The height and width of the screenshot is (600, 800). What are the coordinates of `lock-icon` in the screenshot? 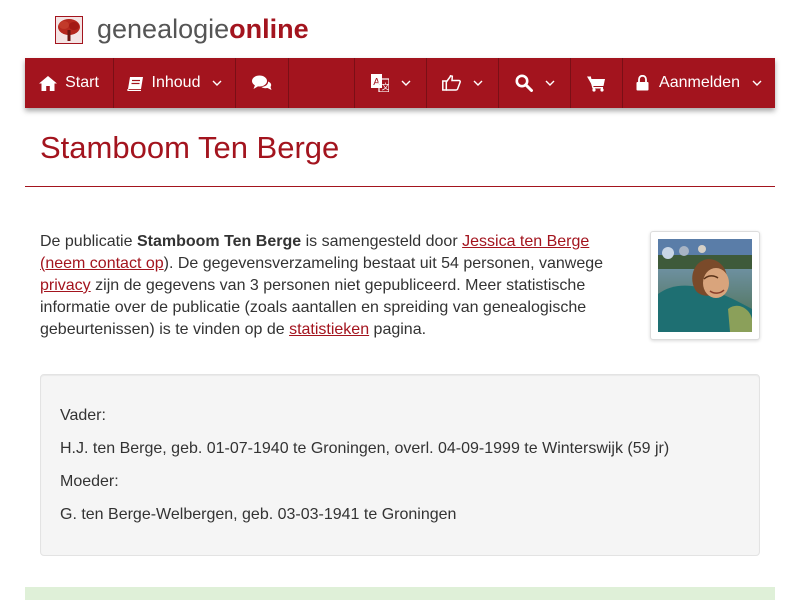 It's located at (642, 83).